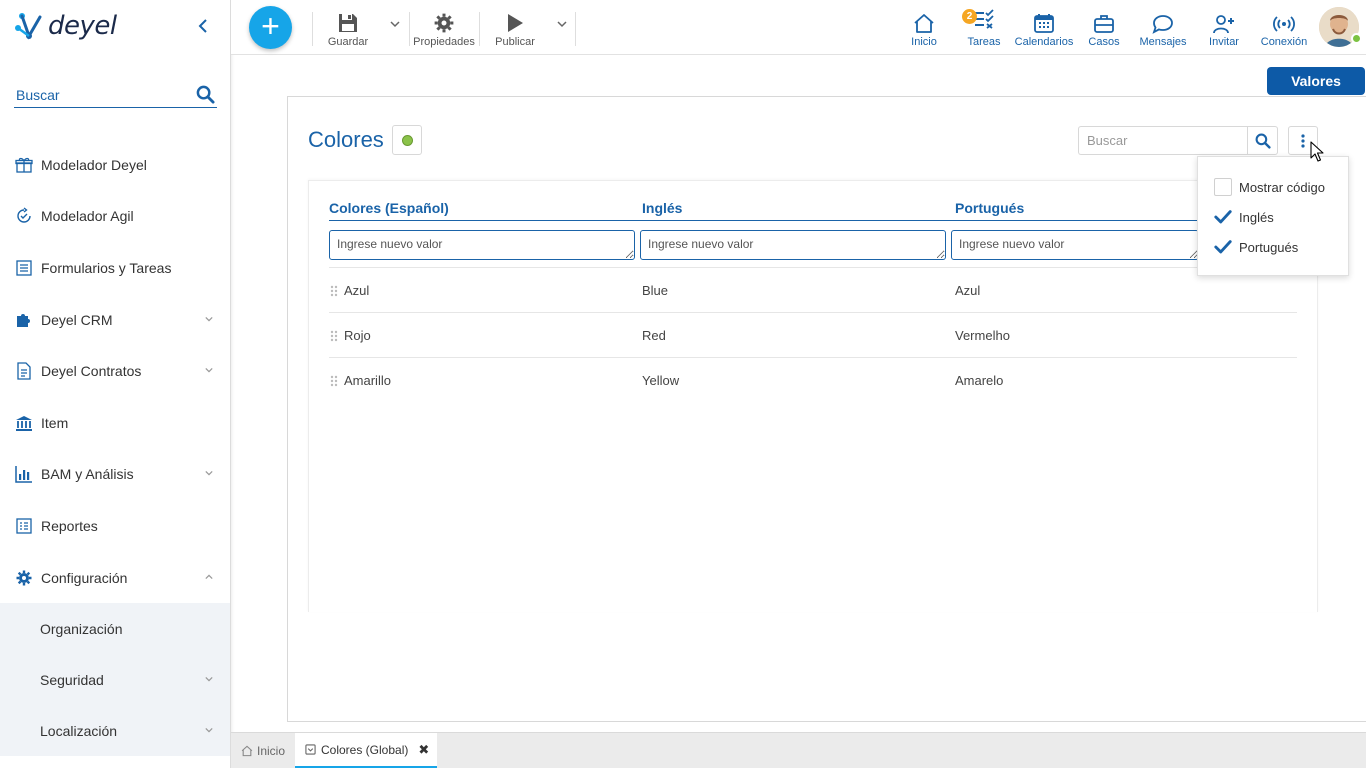 The height and width of the screenshot is (768, 1366). Describe the element at coordinates (515, 42) in the screenshot. I see `publish-label: Publicar` at that location.